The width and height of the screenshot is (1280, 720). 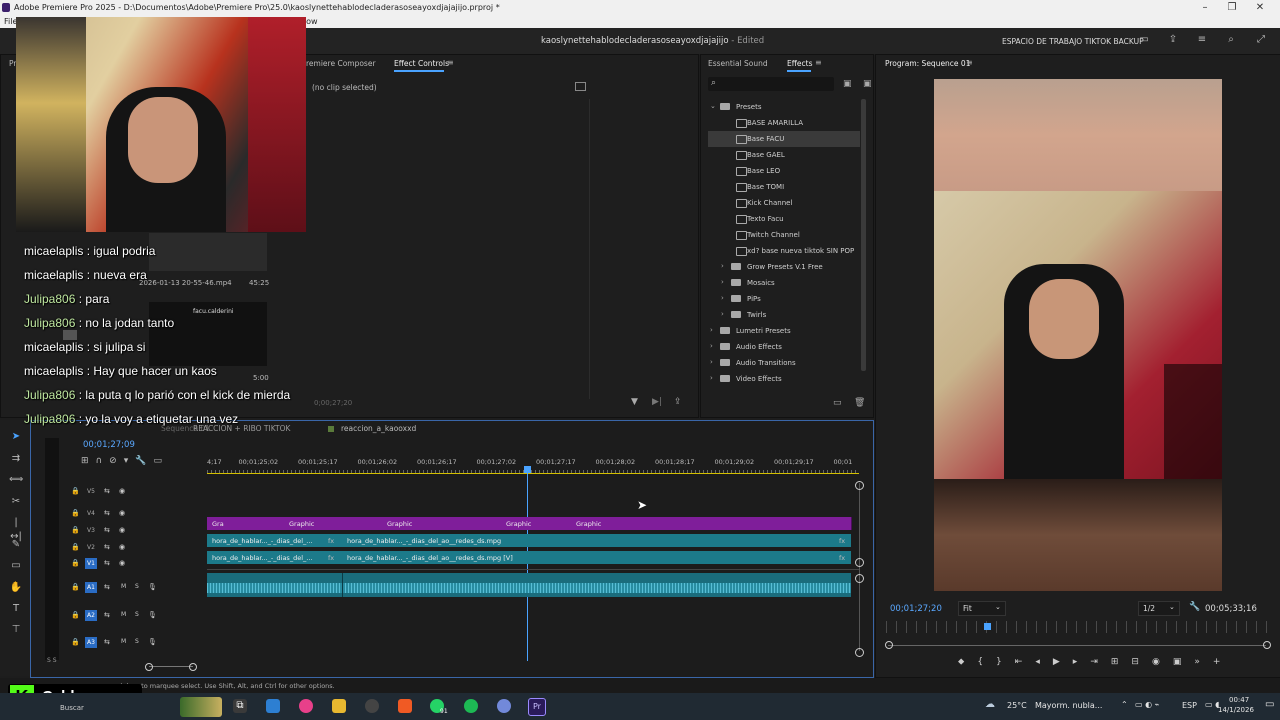 I want to click on track-target: A2, so click(x=91, y=615).